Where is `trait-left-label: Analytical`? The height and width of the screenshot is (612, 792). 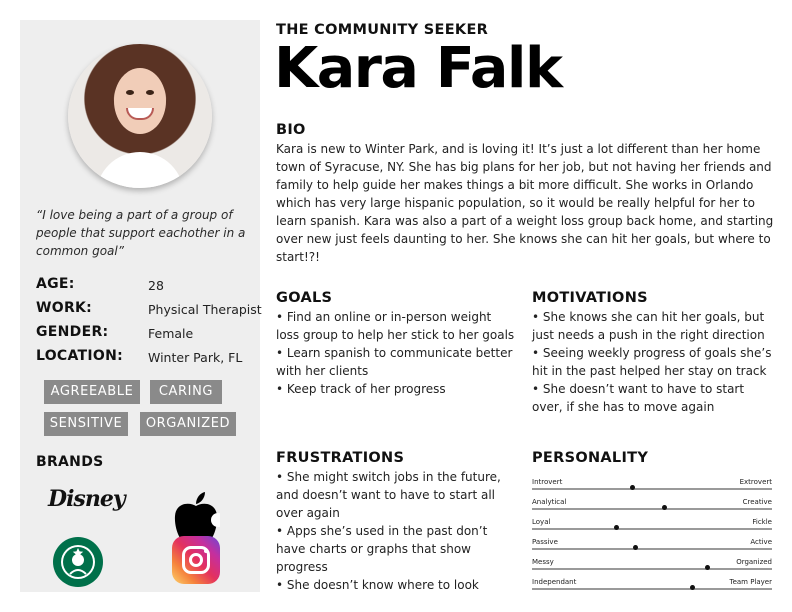
trait-left-label: Analytical is located at coordinates (549, 502).